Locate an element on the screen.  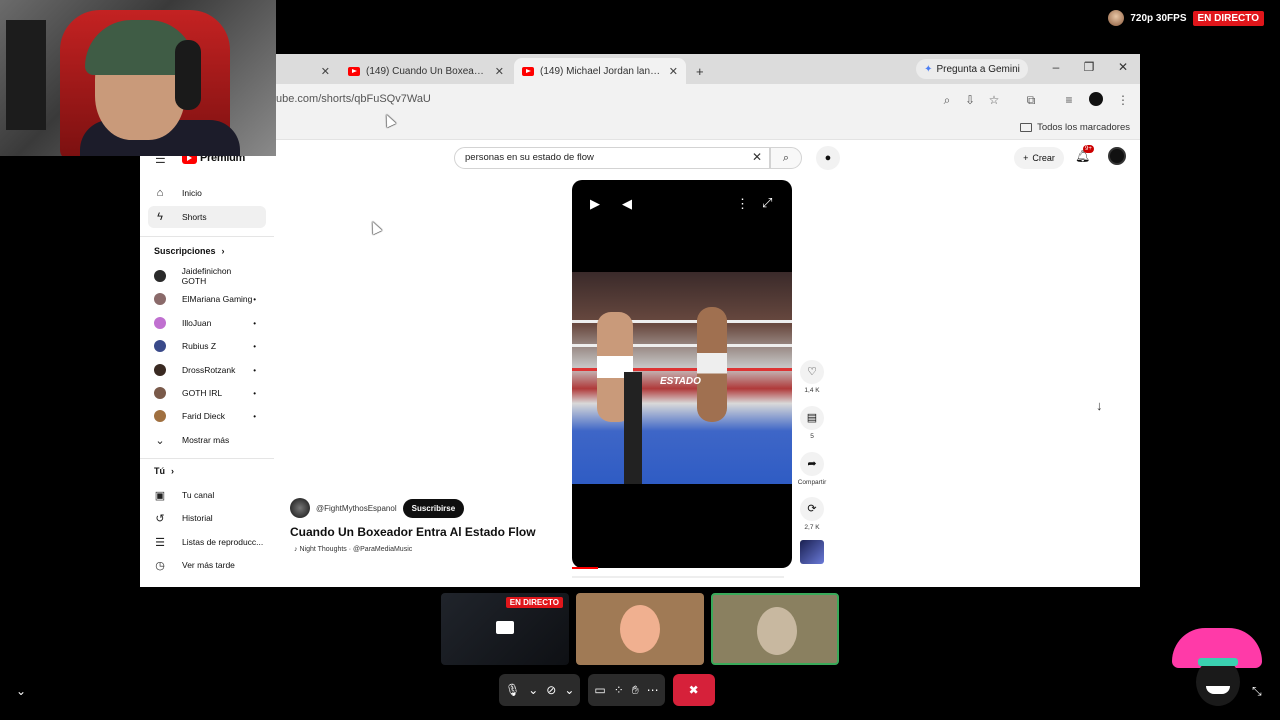
camera-off-icon: ⊘ is located at coordinates (551, 690).